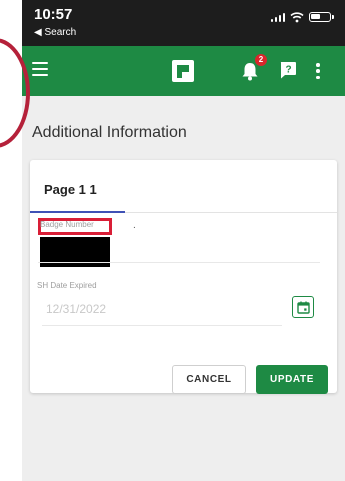 This screenshot has height=481, width=345. What do you see at coordinates (134, 225) in the screenshot?
I see `badge-number-input: .` at bounding box center [134, 225].